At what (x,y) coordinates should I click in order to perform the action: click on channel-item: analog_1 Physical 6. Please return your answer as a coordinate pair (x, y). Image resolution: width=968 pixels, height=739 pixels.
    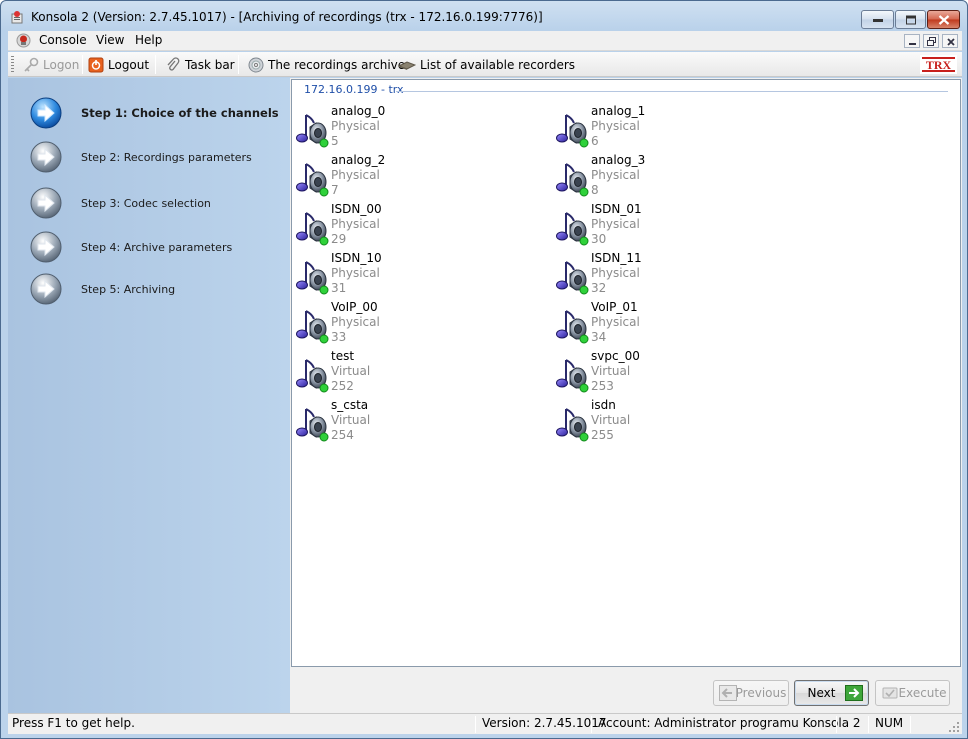
    Looking at the image, I should click on (666, 127).